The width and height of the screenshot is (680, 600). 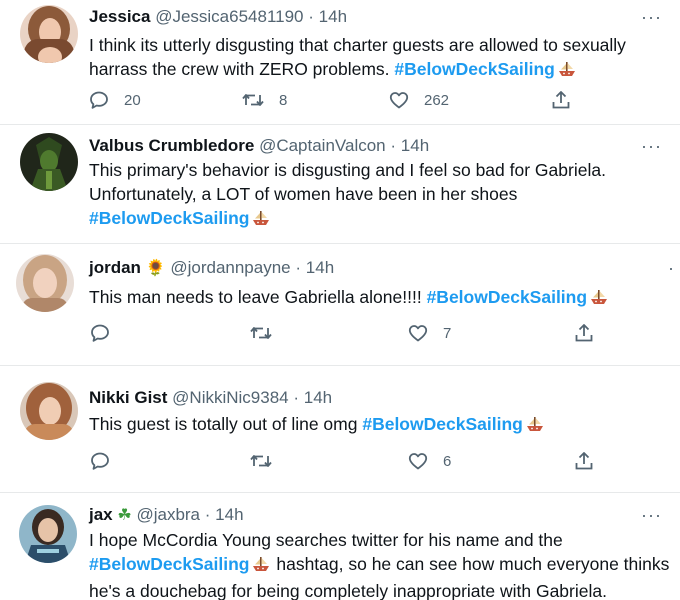 I want to click on display-name: Nikki Gist, so click(x=128, y=397).